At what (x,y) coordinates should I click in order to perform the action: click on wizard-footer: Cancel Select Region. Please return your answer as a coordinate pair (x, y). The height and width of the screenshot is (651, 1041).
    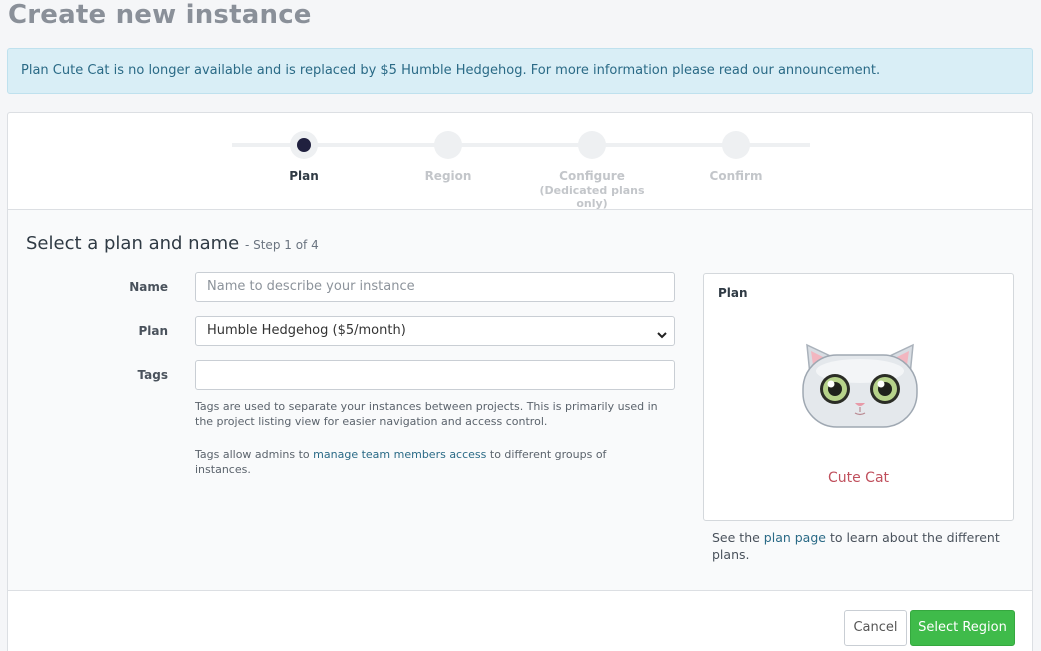
    Looking at the image, I should click on (520, 620).